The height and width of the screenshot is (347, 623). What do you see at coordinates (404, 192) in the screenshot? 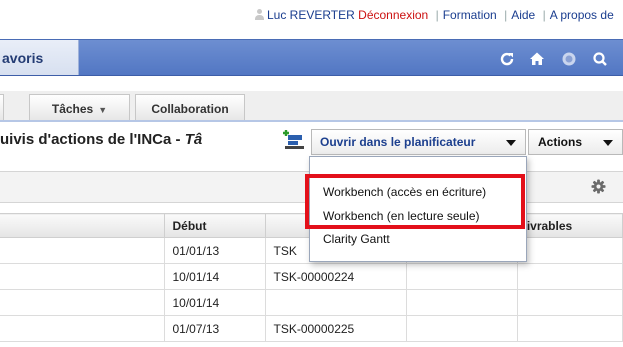
I see `menu-item-workbench-write: Workbench (accès en écriture)` at bounding box center [404, 192].